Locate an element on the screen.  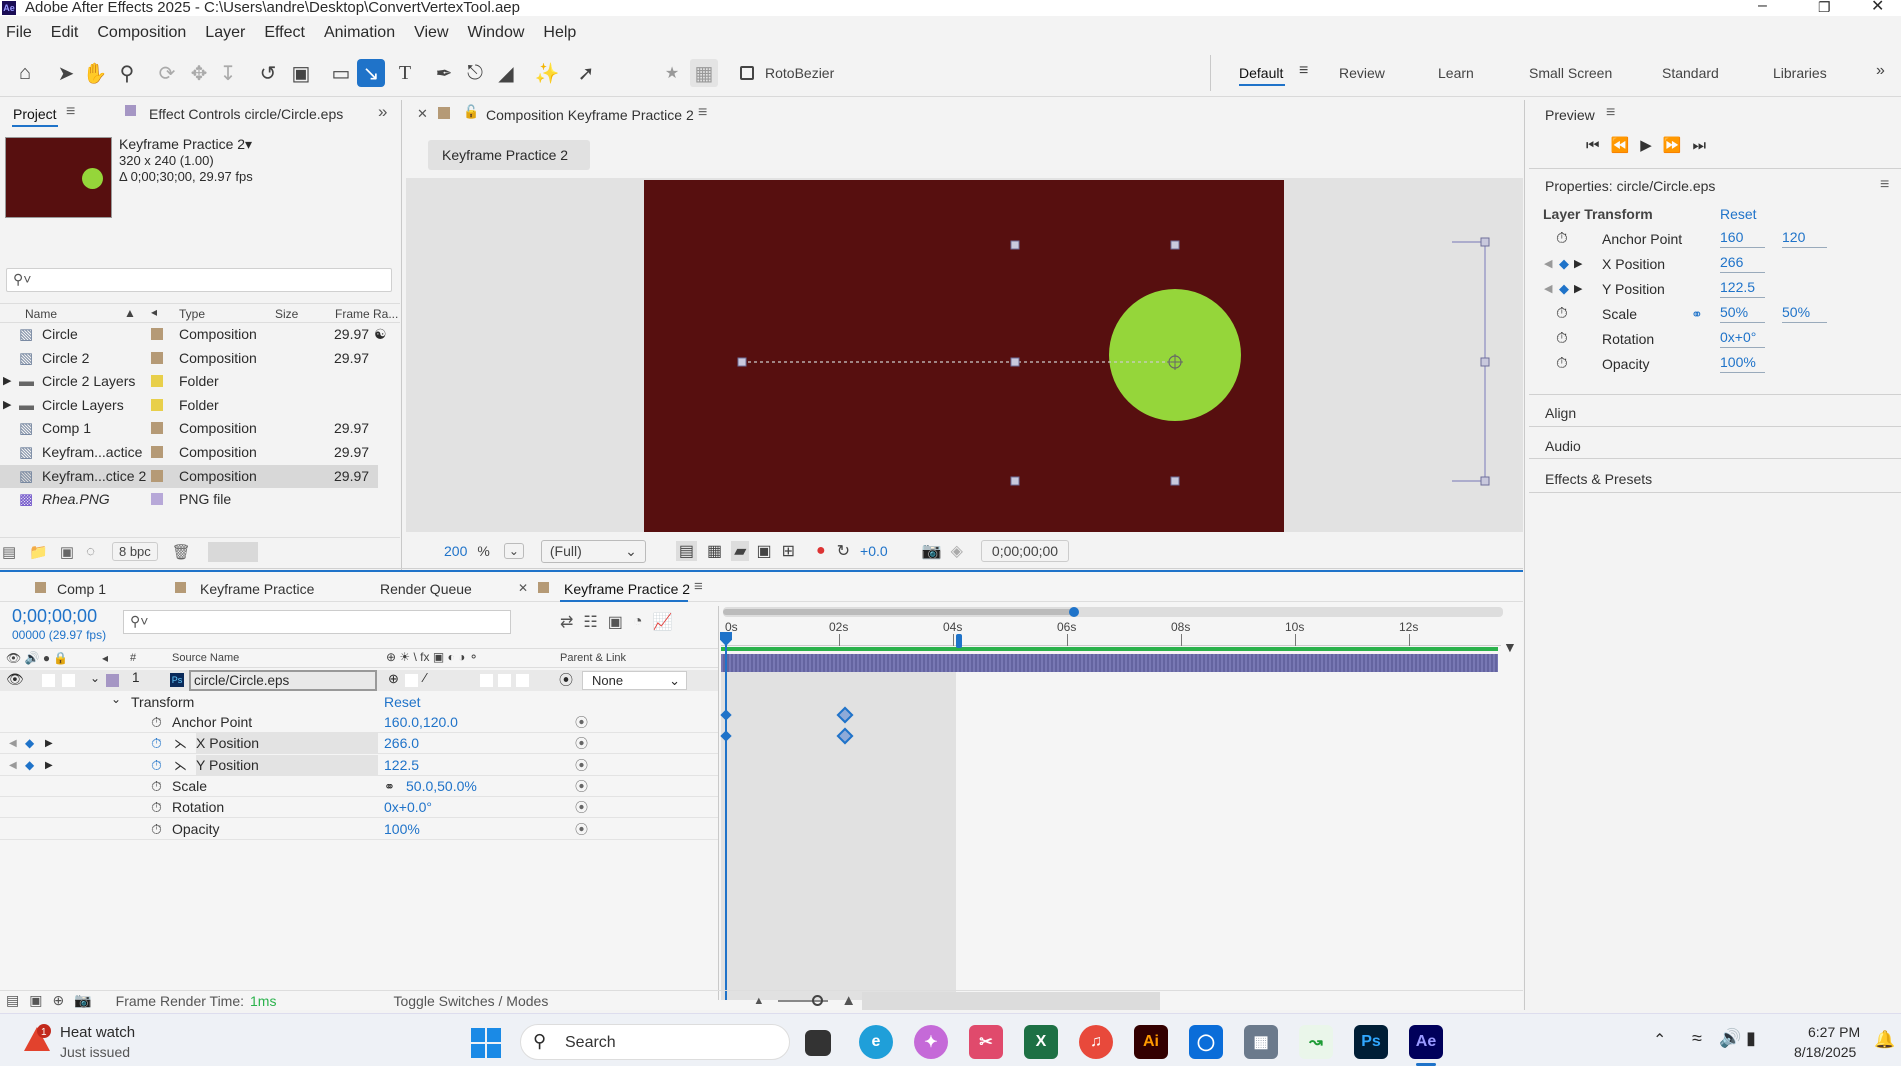
comp-name: Keyframe Practice 2▾ is located at coordinates (185, 144).